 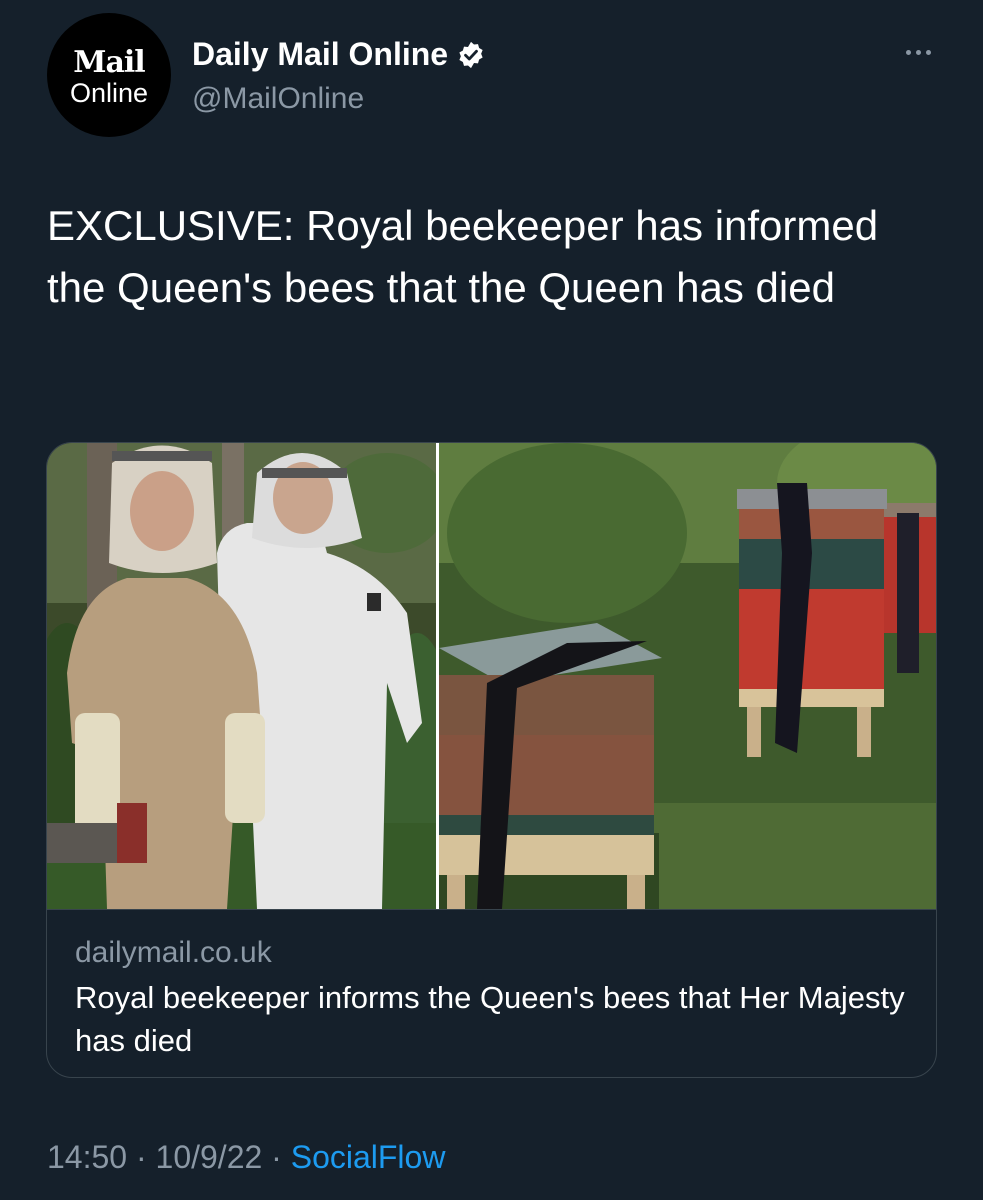 I want to click on card-domain: dailymail.co.uk, so click(x=173, y=952).